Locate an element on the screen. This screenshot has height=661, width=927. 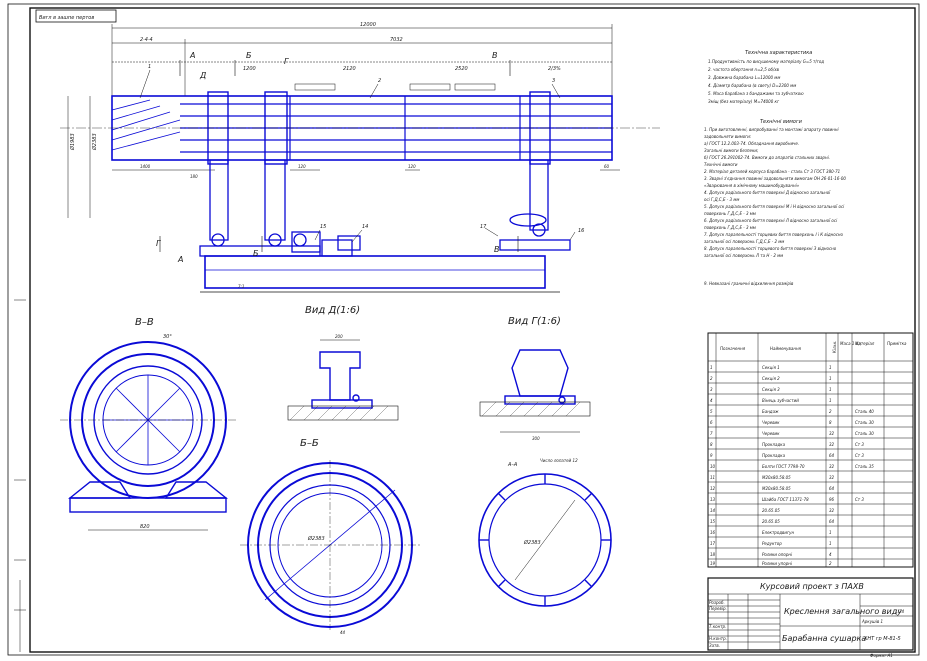
title-vd: Вид Д(1:6) is located at coordinates (332, 310).